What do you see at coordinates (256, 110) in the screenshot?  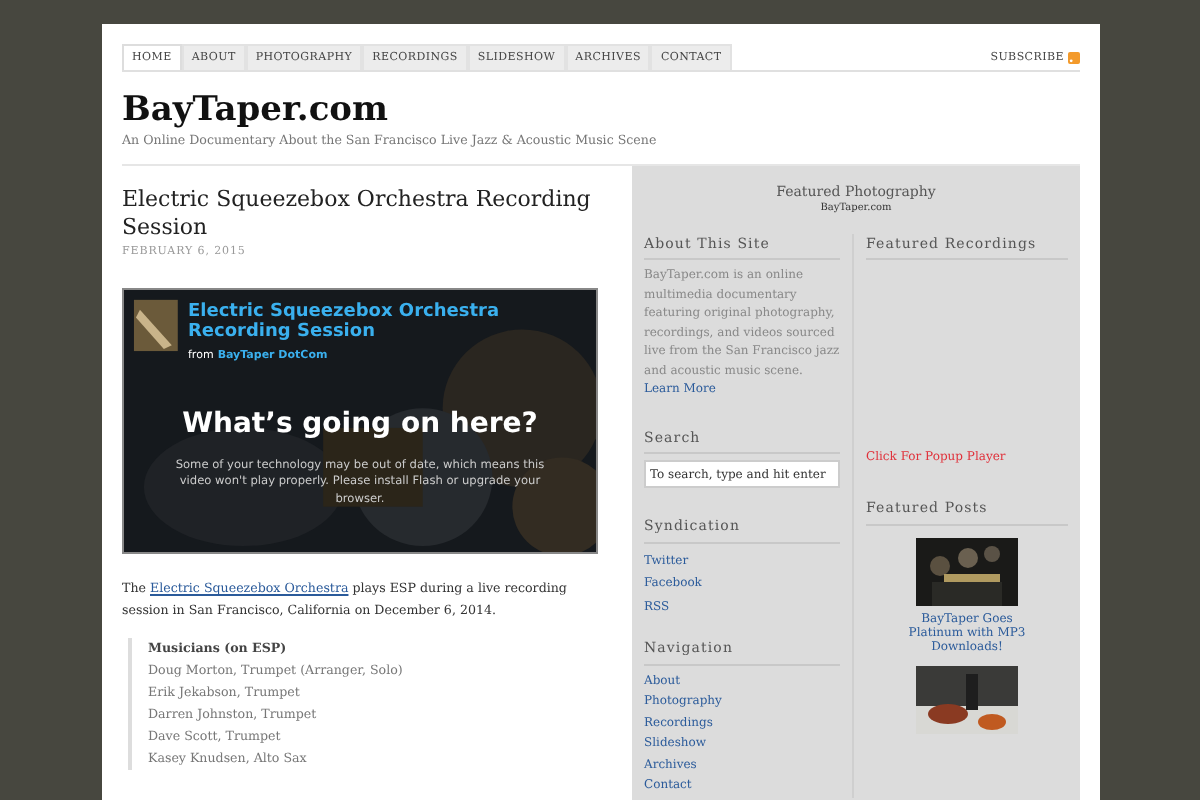 I see `site-title: BayTaper.com` at bounding box center [256, 110].